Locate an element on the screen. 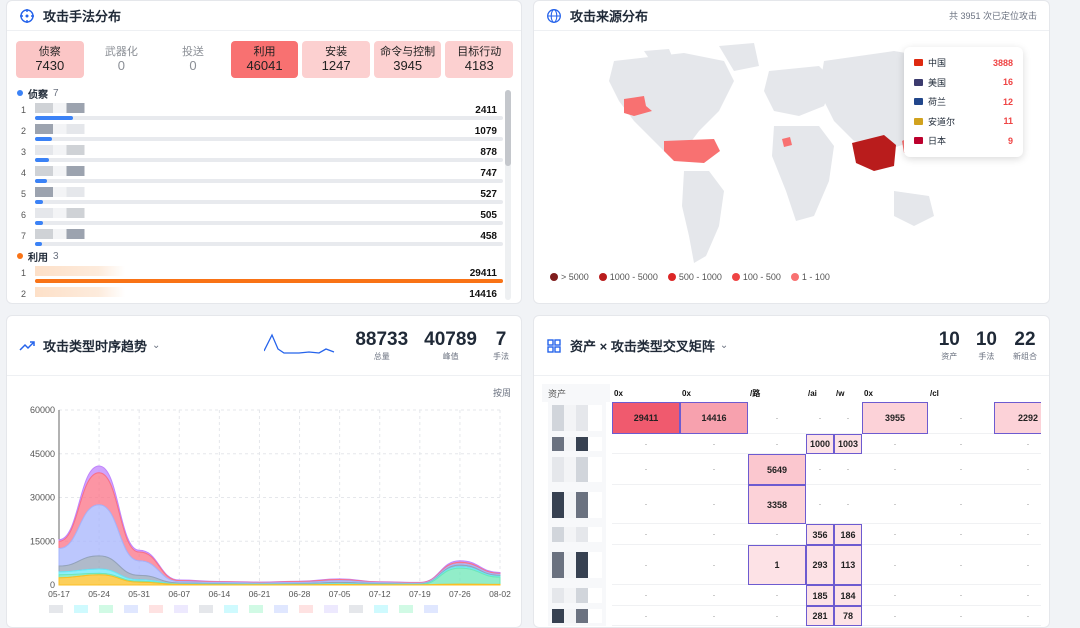 Image resolution: width=1080 pixels, height=628 pixels. tactic-tab: 侦察 7430 is located at coordinates (50, 59).